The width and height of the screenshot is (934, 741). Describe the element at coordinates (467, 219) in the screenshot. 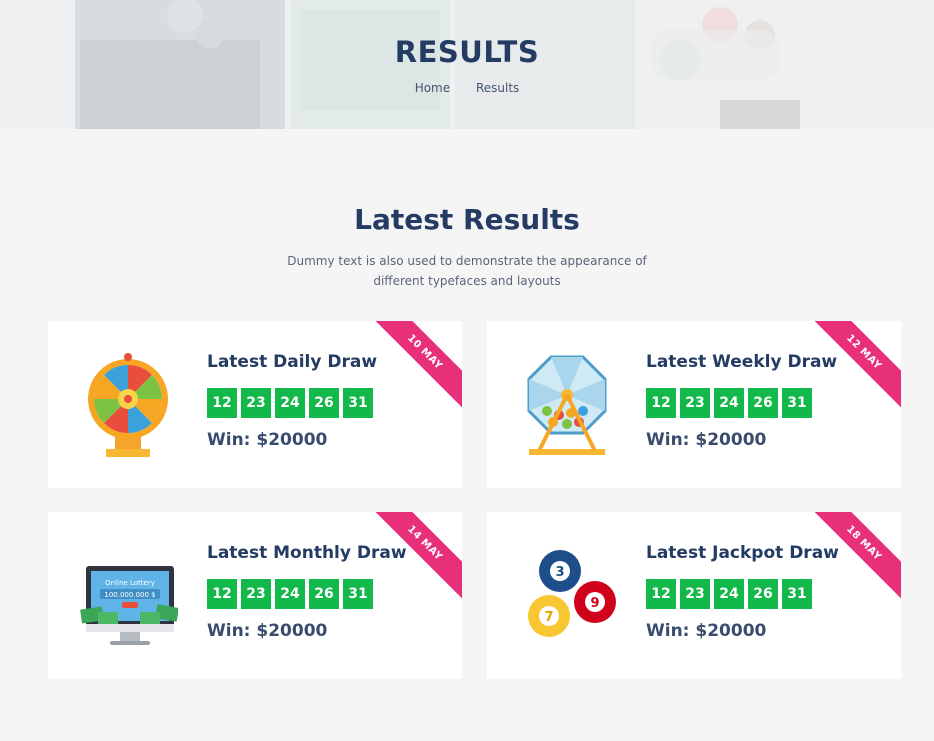

I see `section-title: Latest Results` at that location.